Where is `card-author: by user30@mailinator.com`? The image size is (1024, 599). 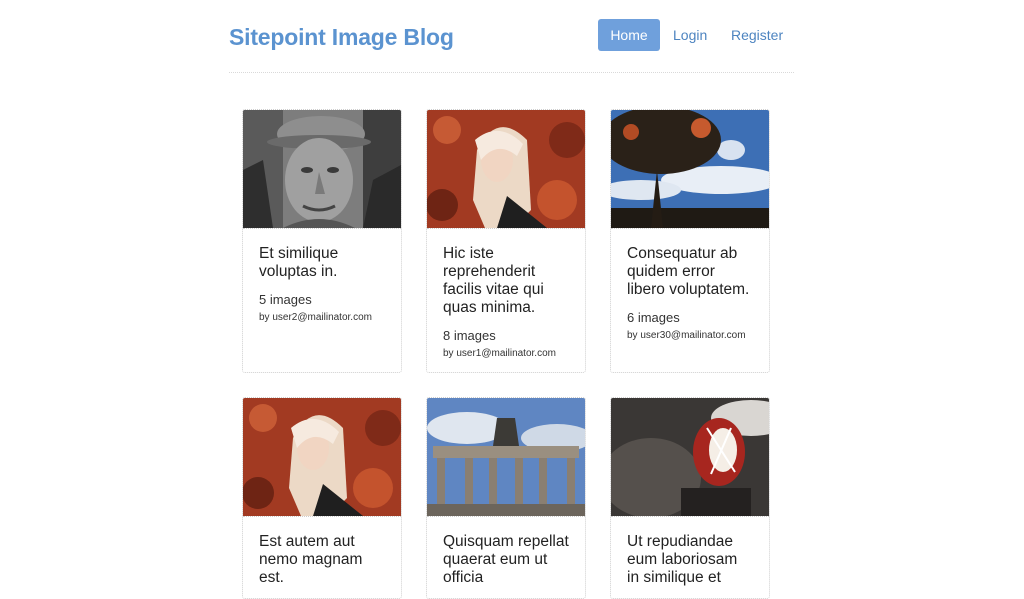
card-author: by user30@mailinator.com is located at coordinates (686, 335).